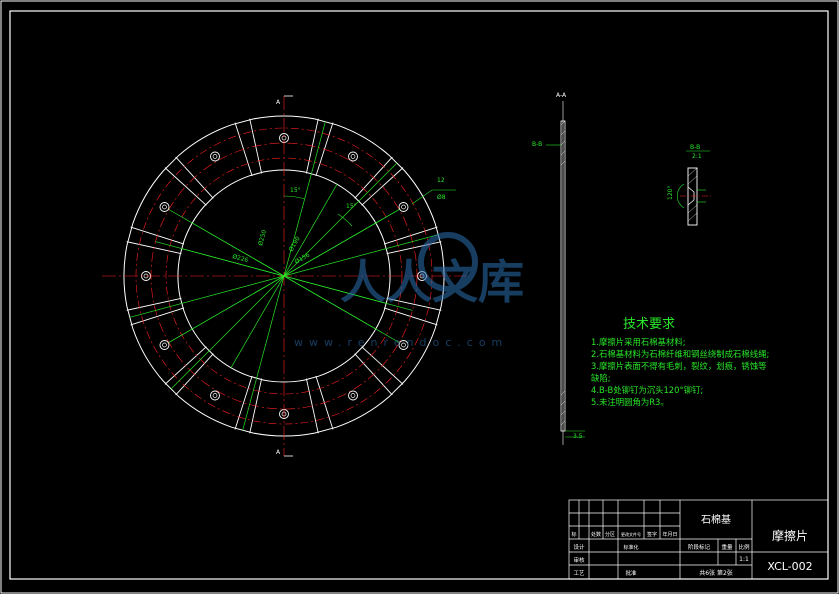 The height and width of the screenshot is (594, 839). Describe the element at coordinates (630, 547) in the screenshot. I see `standardize-cell: 标准化` at that location.